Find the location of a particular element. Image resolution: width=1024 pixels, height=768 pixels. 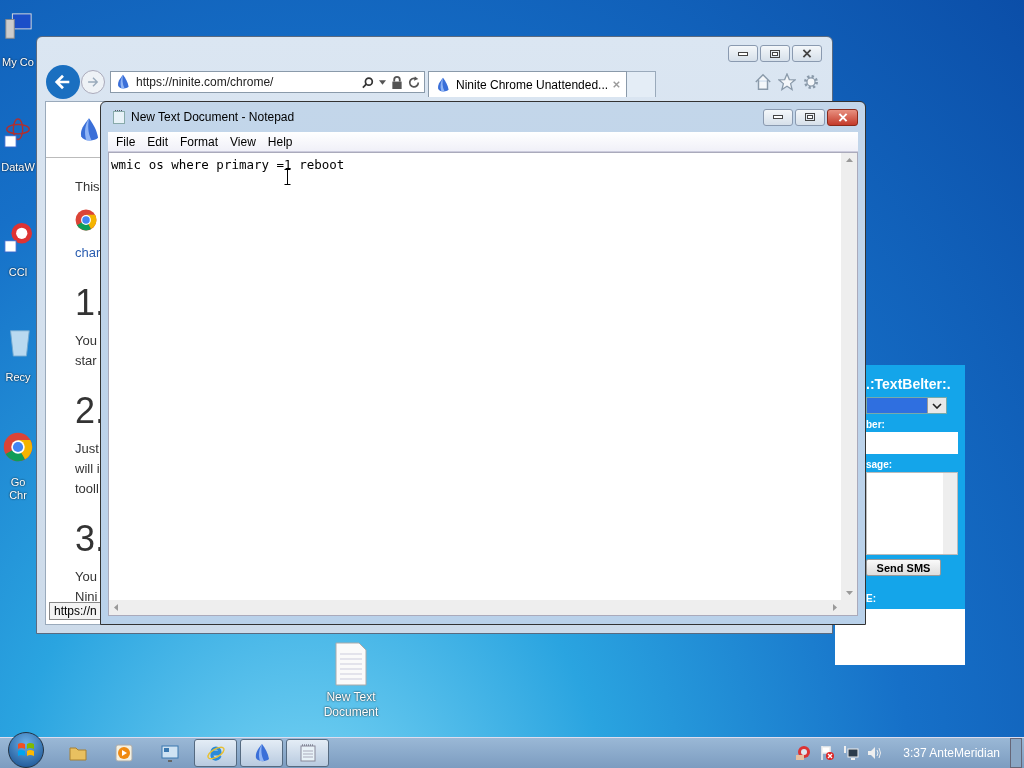

arrow-right-icon is located at coordinates (93, 82).